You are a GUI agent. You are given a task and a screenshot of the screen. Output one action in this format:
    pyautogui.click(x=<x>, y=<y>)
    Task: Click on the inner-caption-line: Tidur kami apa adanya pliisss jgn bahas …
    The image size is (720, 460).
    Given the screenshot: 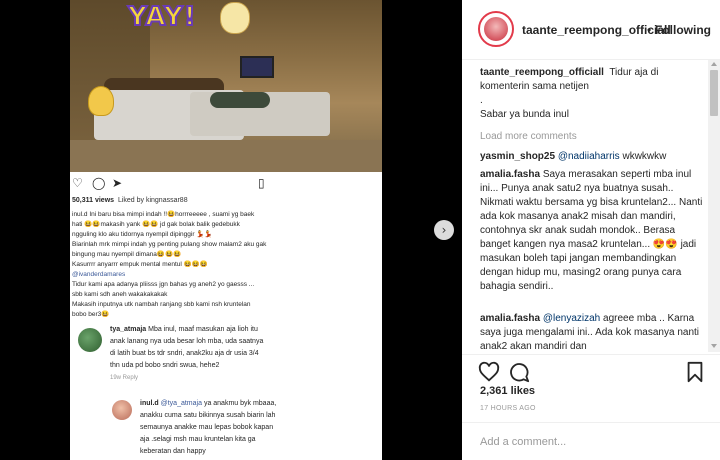 What is the action you would take?
    pyautogui.click(x=163, y=284)
    